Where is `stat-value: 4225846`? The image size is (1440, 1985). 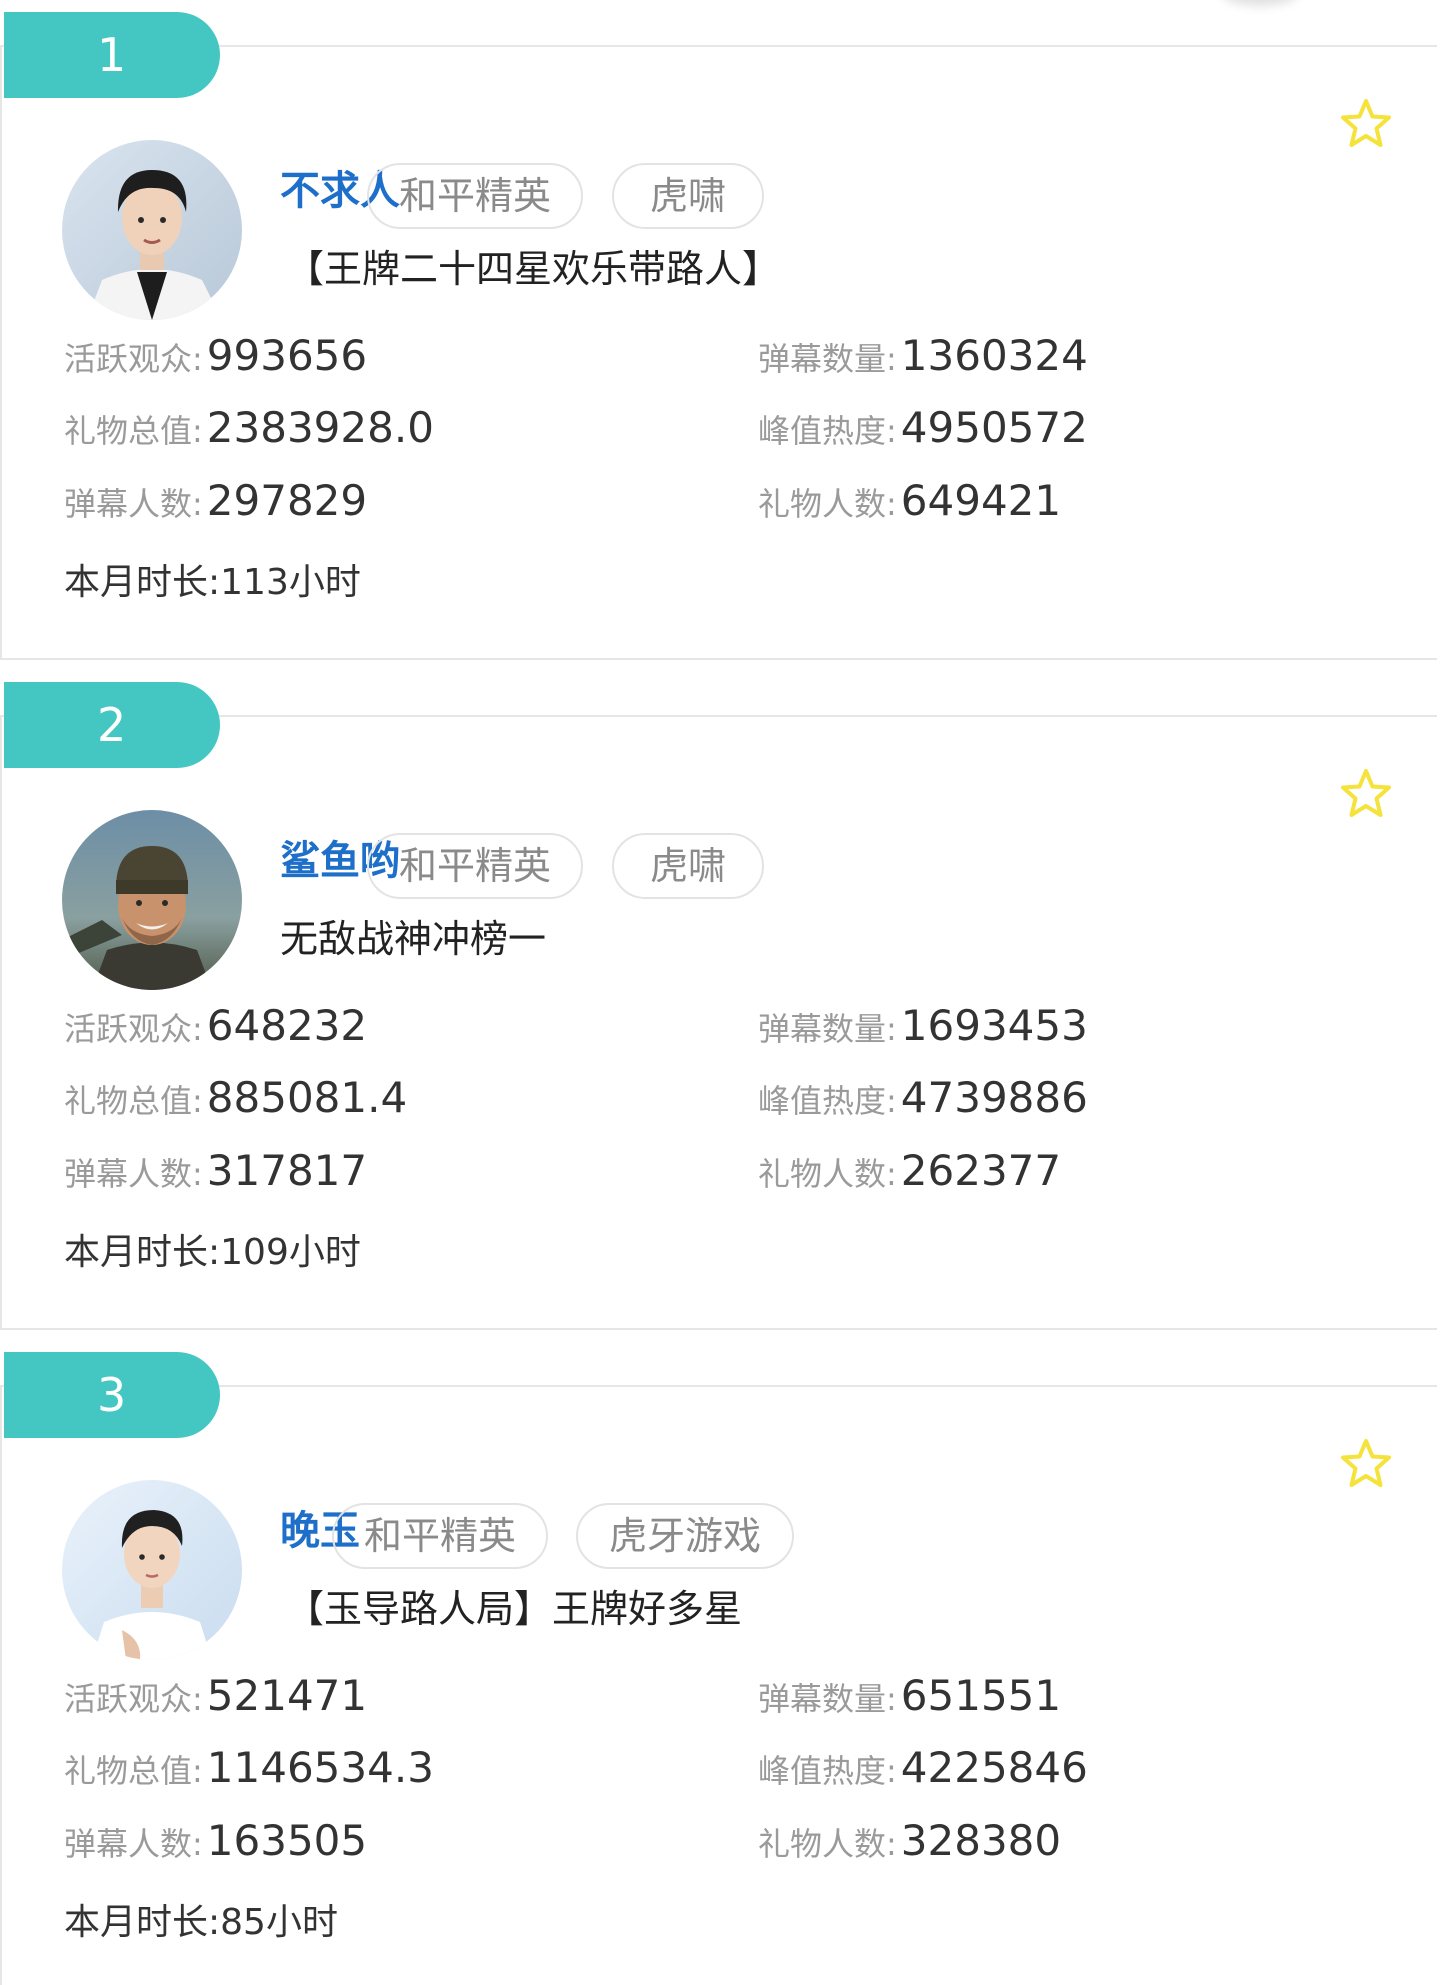 stat-value: 4225846 is located at coordinates (994, 1767).